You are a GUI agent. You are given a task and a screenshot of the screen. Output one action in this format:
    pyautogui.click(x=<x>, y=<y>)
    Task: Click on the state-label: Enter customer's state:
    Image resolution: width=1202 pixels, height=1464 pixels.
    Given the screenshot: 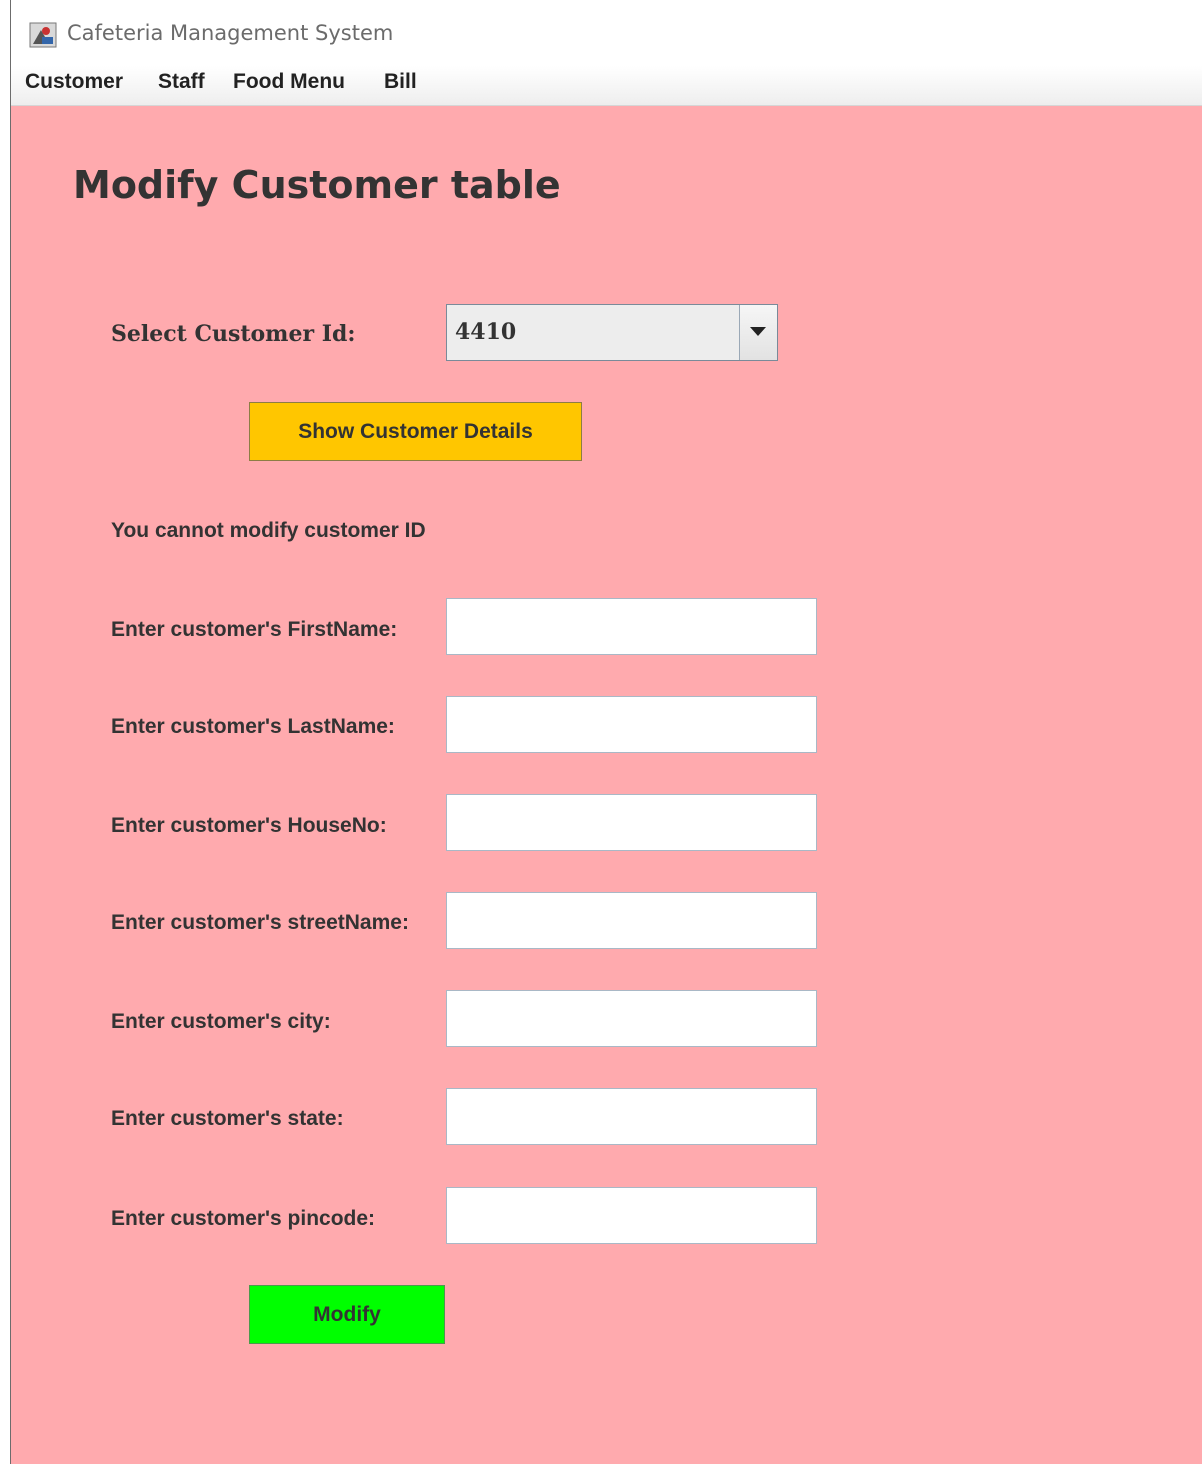 What is the action you would take?
    pyautogui.click(x=227, y=1118)
    